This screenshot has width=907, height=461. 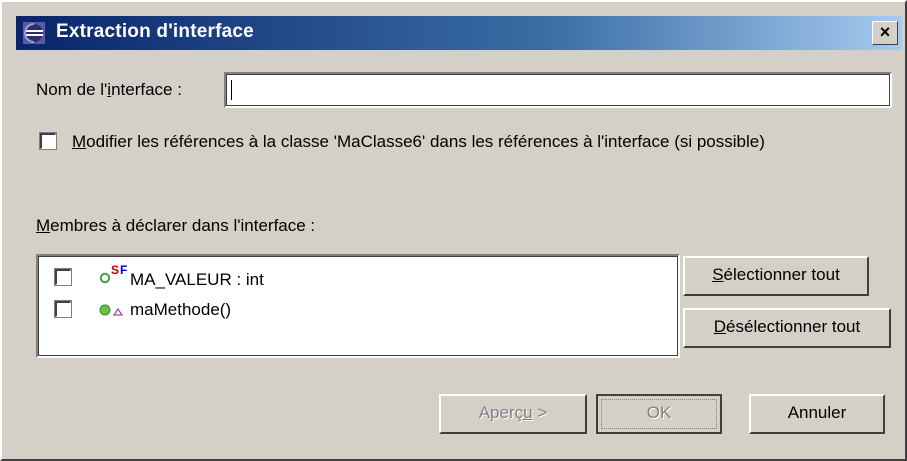 I want to click on static-final-field-icon: S F, so click(x=113, y=273).